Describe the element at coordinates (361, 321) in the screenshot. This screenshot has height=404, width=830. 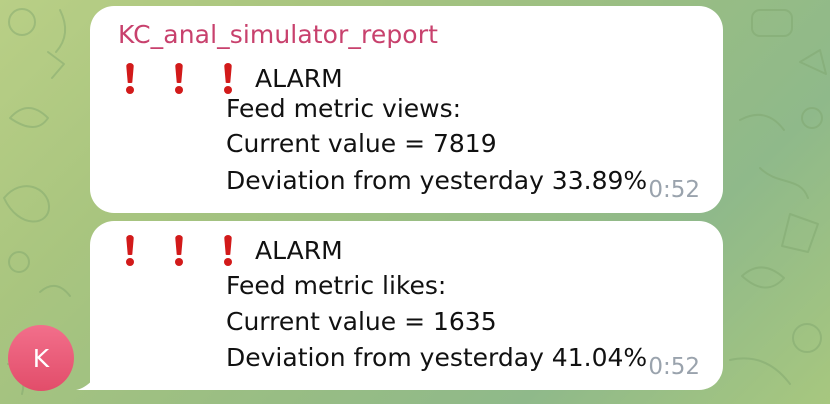
I see `current-value-line: Current value = 1635` at that location.